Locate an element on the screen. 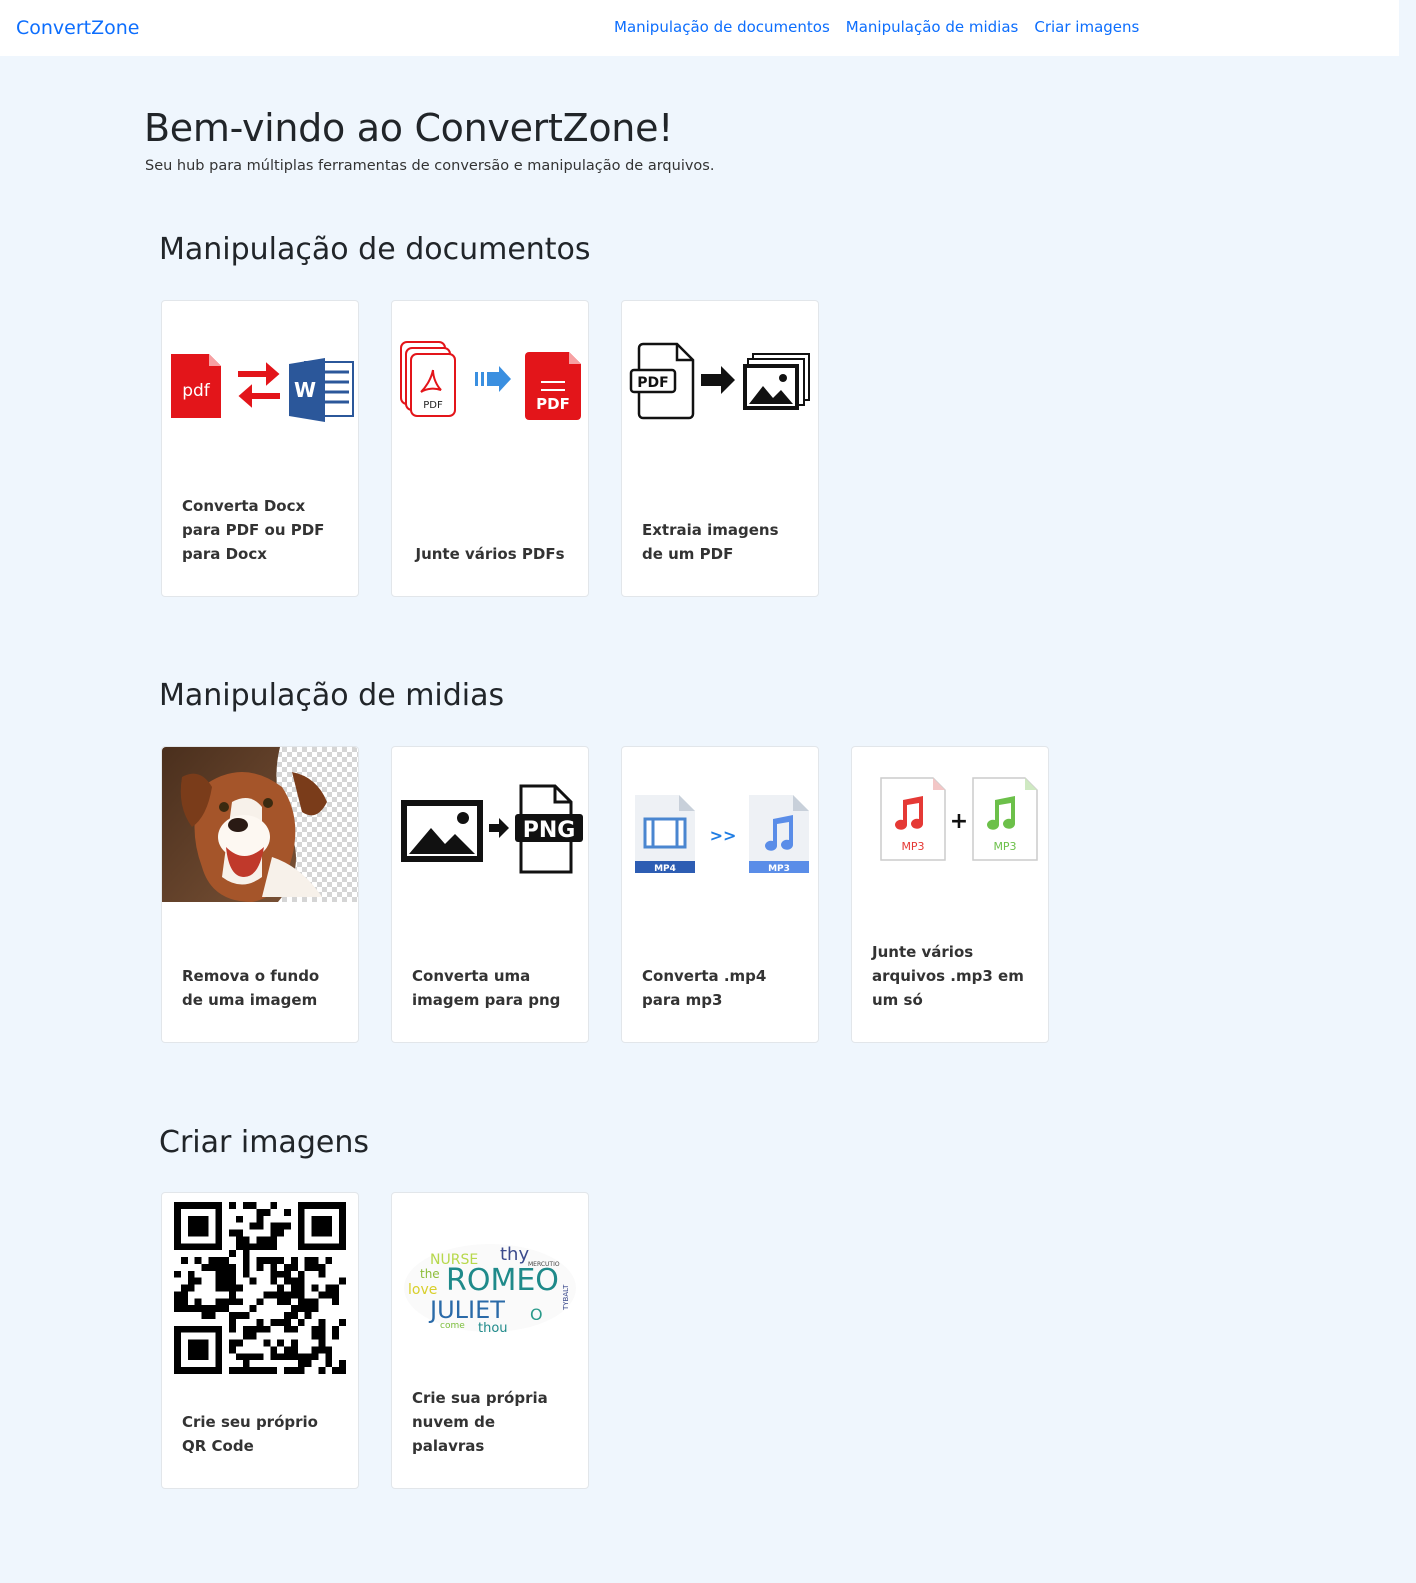 This screenshot has width=1416, height=1583. cloud-word: the is located at coordinates (430, 1274).